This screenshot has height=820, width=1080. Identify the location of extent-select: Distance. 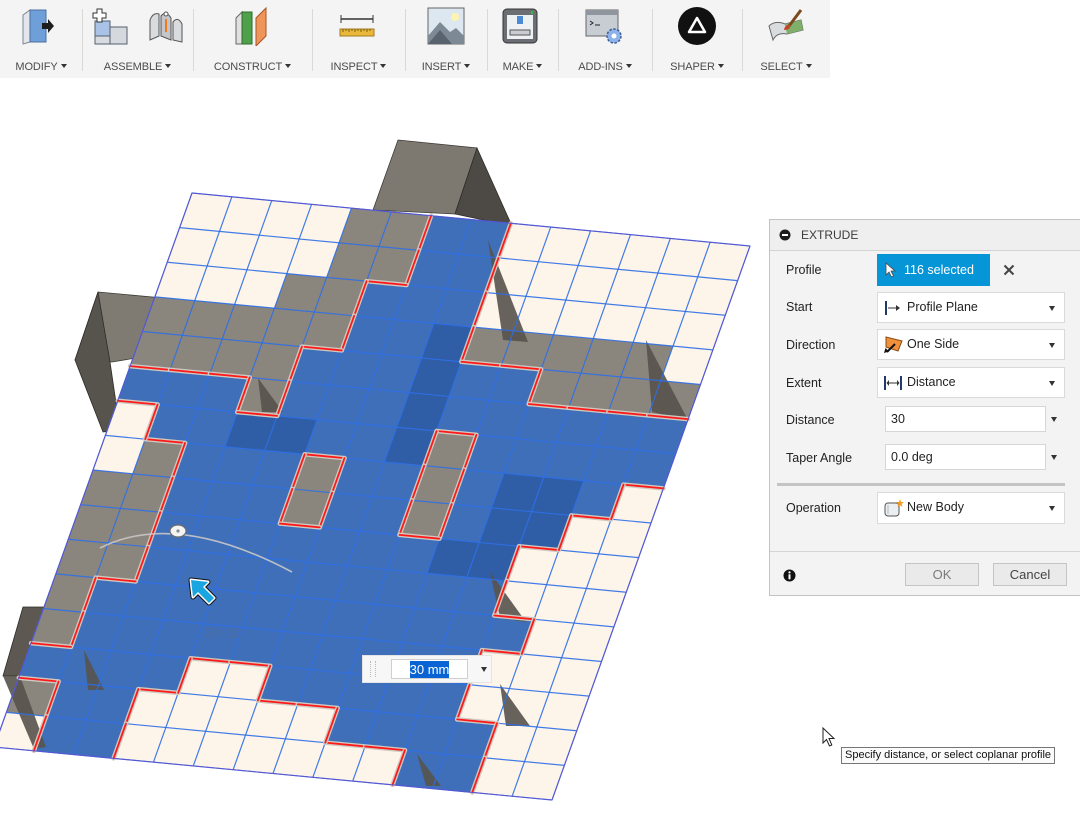
(971, 382).